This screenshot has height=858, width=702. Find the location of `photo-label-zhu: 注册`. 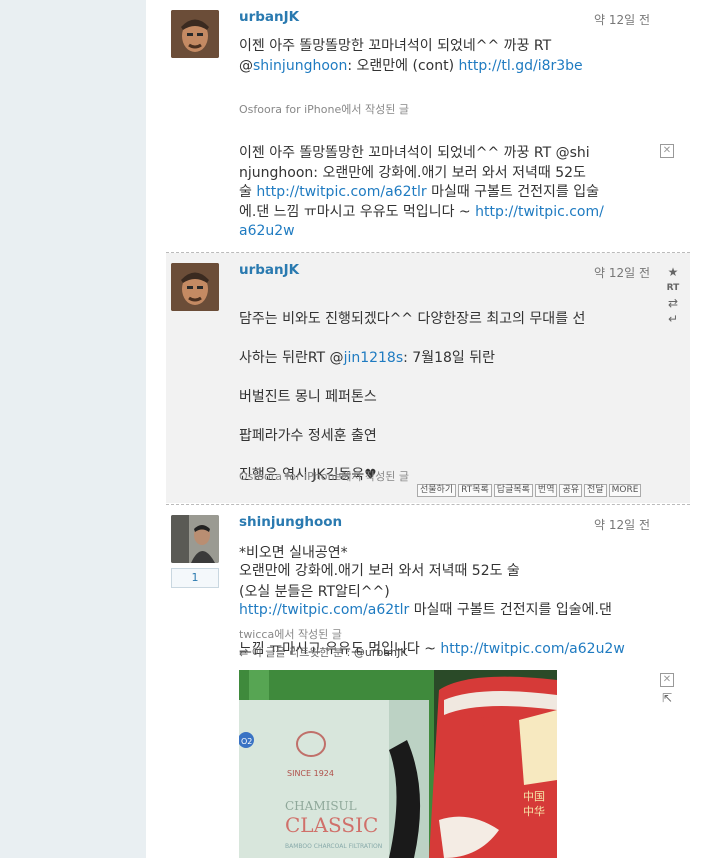

photo-label-zhu: 注册 is located at coordinates (477, 720).